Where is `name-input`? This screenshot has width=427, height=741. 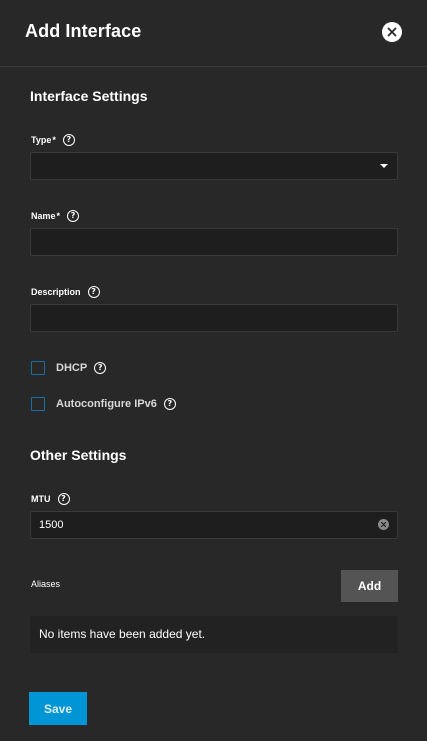
name-input is located at coordinates (214, 242).